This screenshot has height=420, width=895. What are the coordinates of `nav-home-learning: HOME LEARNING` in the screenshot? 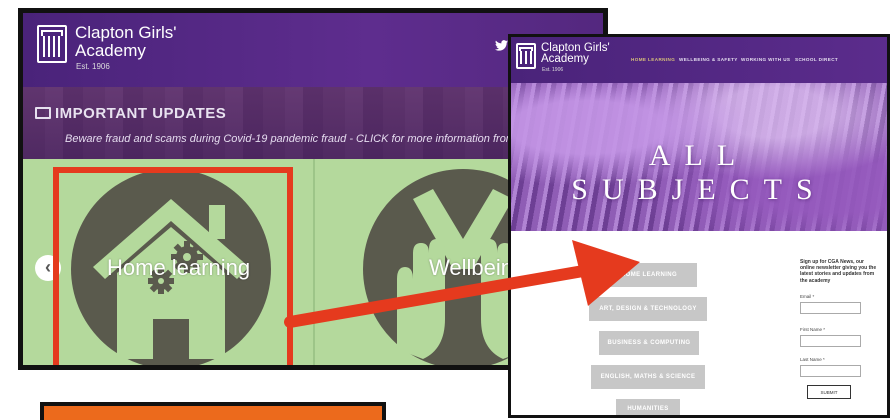 It's located at (653, 59).